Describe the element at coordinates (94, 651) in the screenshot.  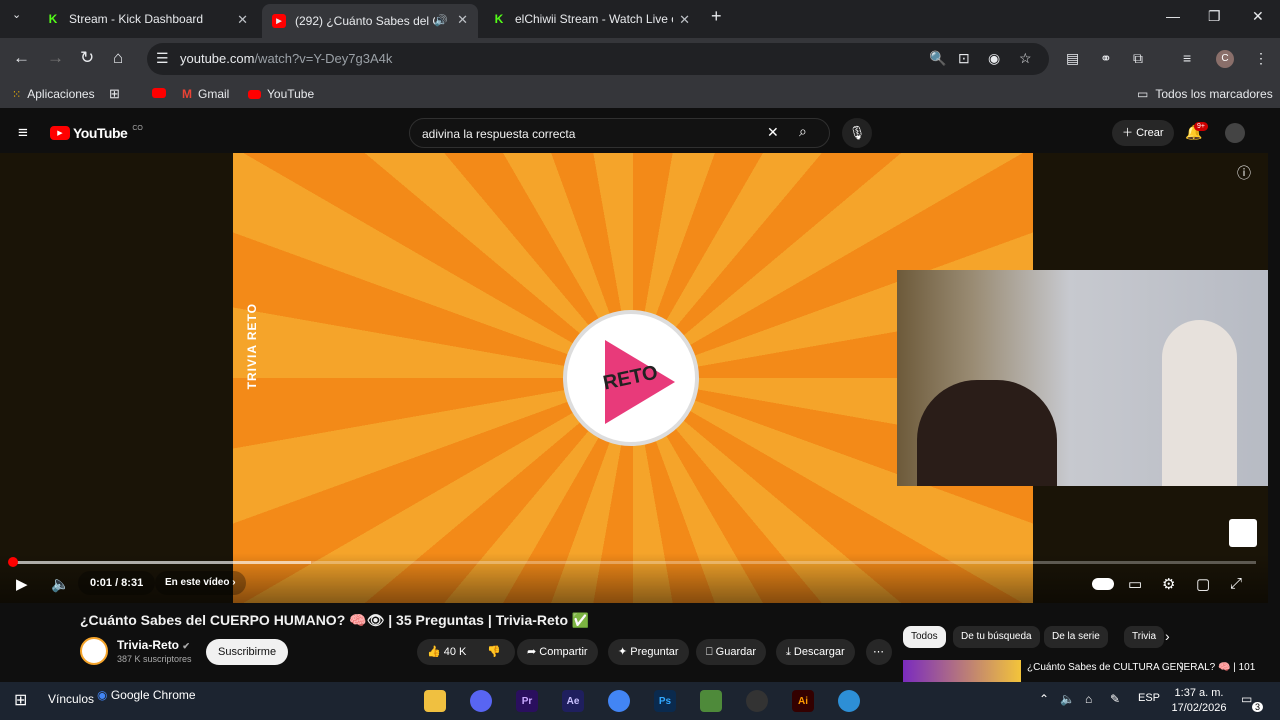
I see `channel-avatar` at that location.